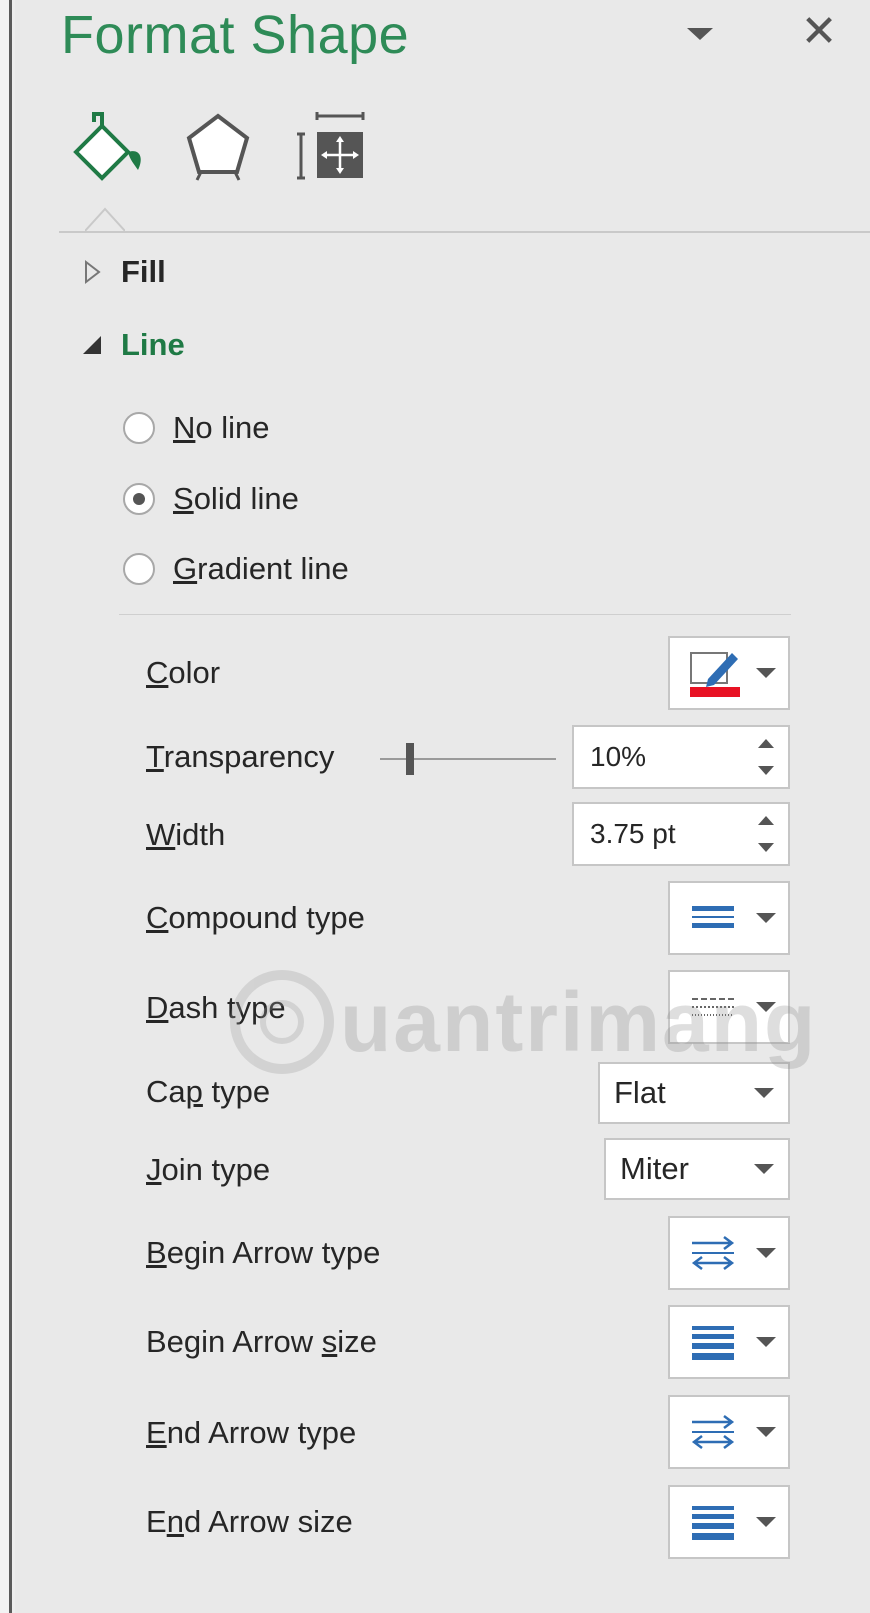  I want to click on solid-line-option: Solid line, so click(211, 499).